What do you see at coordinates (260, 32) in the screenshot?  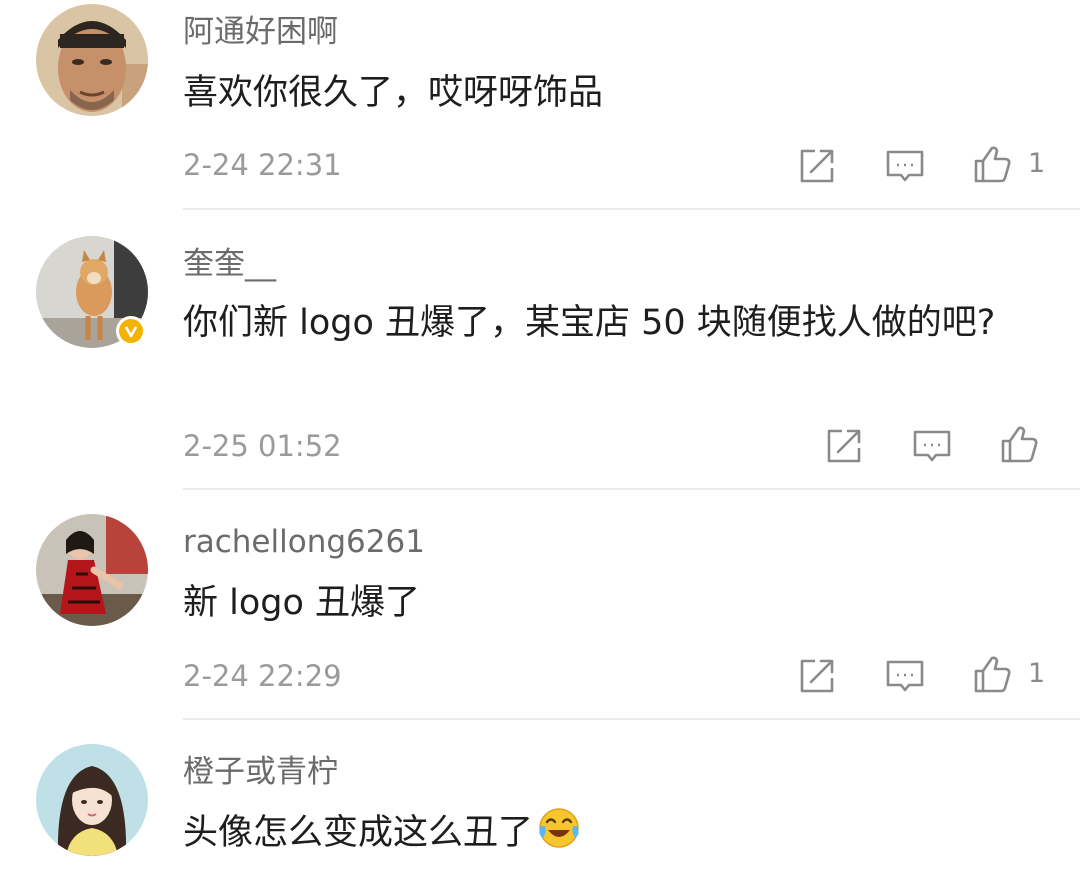 I see `username: 阿通好困啊` at bounding box center [260, 32].